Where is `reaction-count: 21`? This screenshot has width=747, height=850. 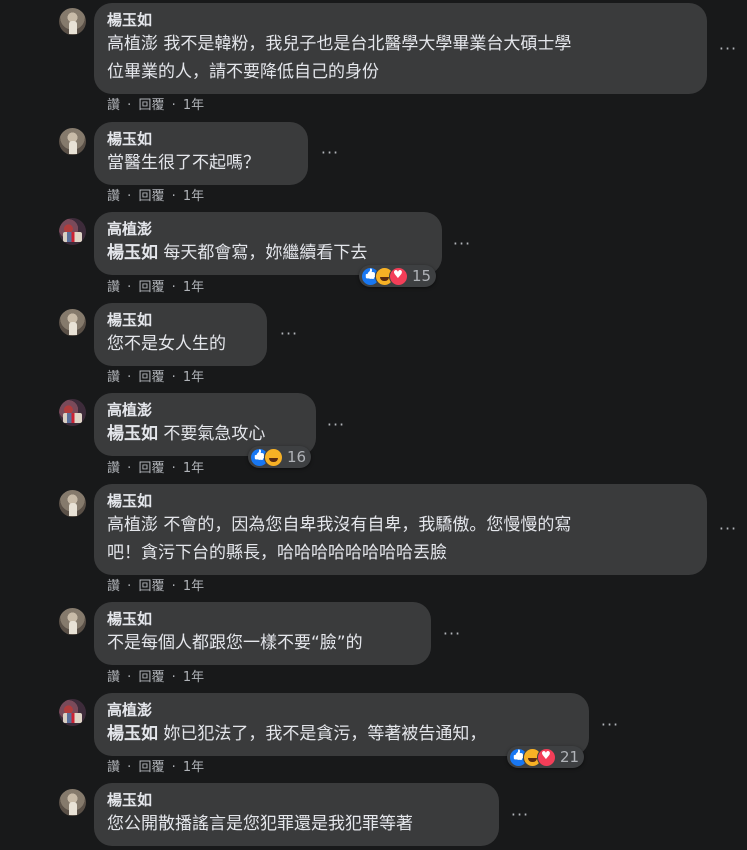 reaction-count: 21 is located at coordinates (570, 757).